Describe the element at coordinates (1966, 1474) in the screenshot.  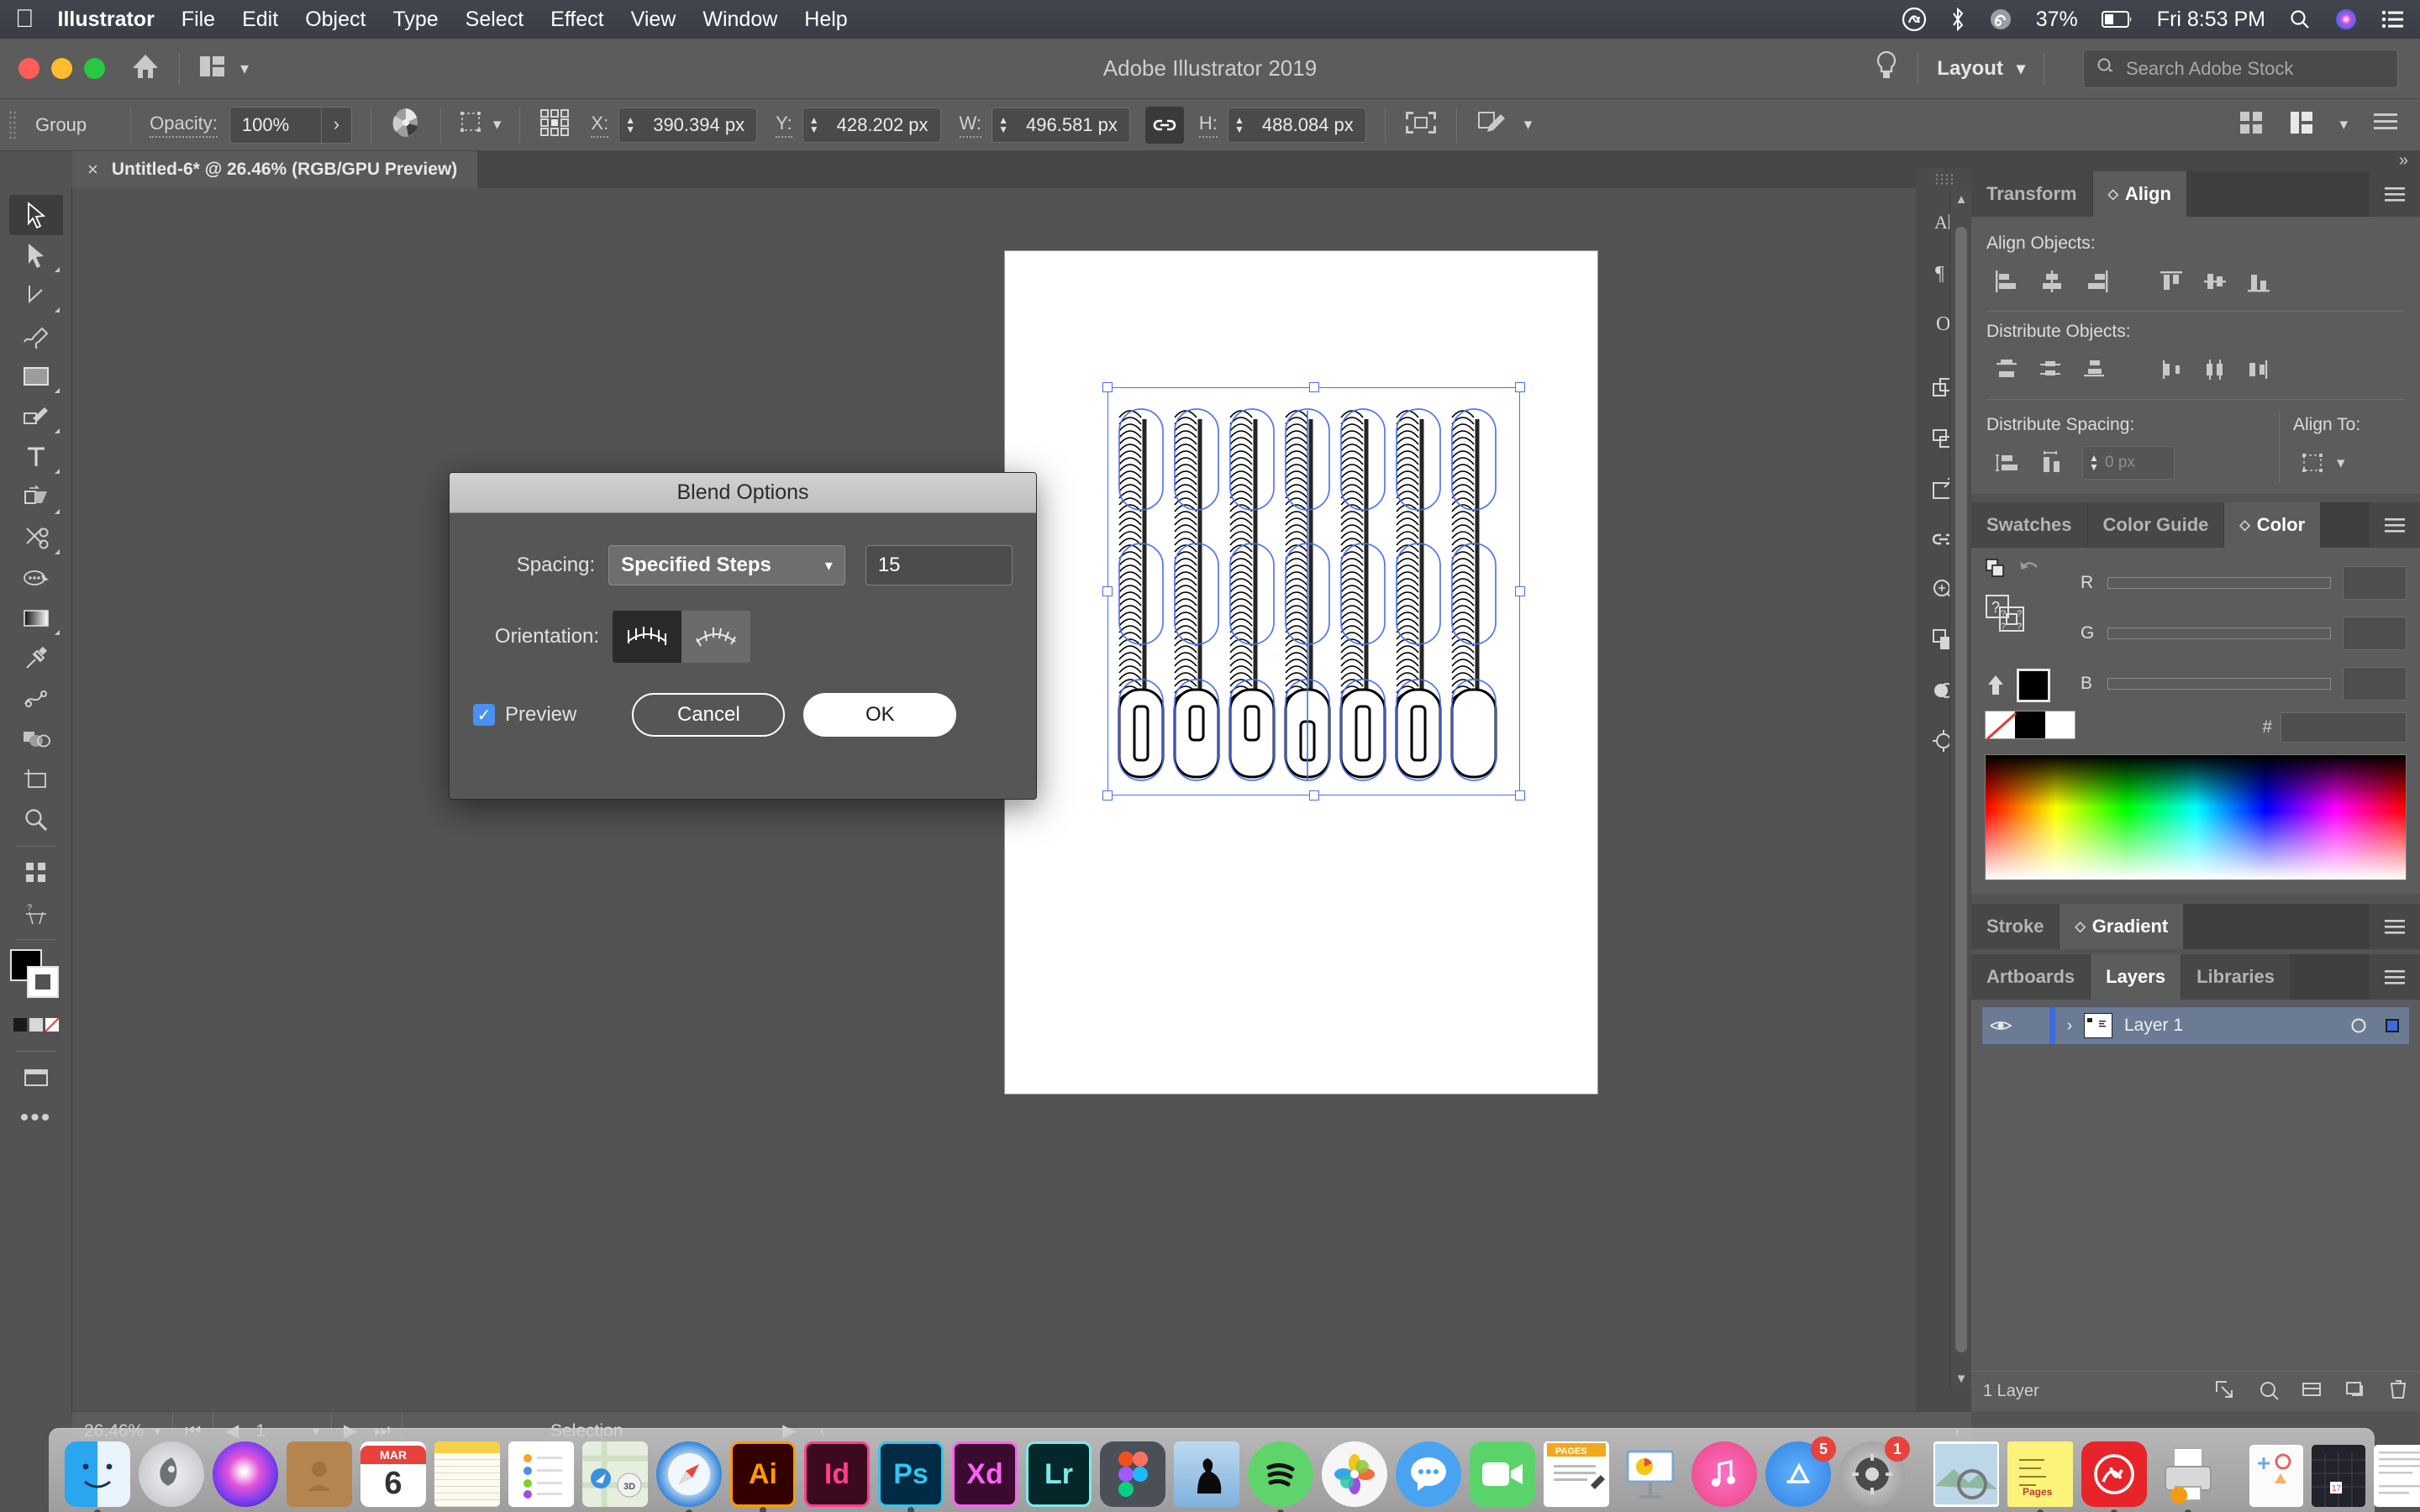
I see `dock-item-preview` at that location.